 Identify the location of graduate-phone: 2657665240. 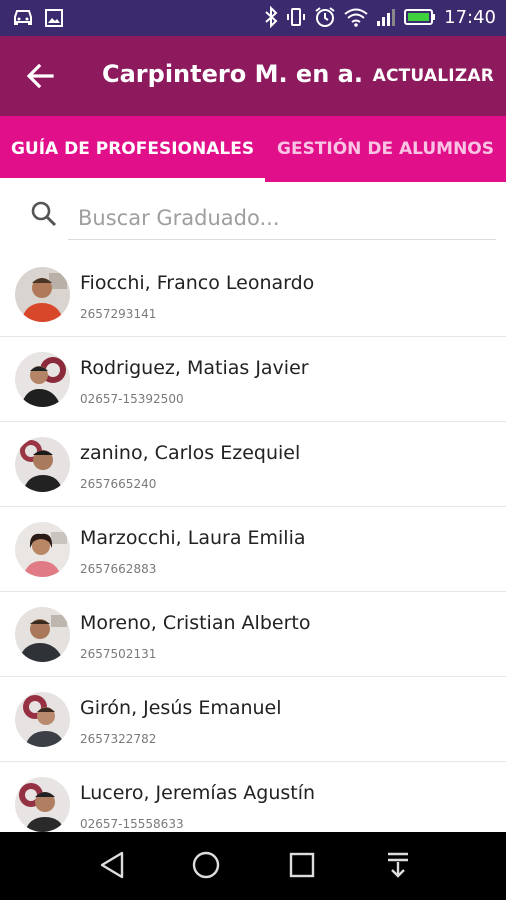
(118, 484).